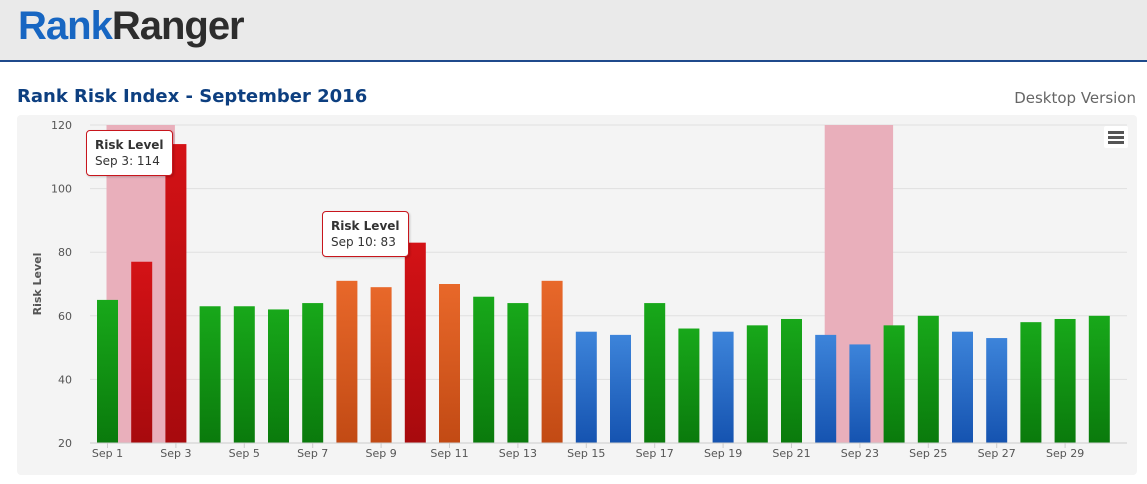  Describe the element at coordinates (65, 252) in the screenshot. I see `y-tick-label: 80` at that location.